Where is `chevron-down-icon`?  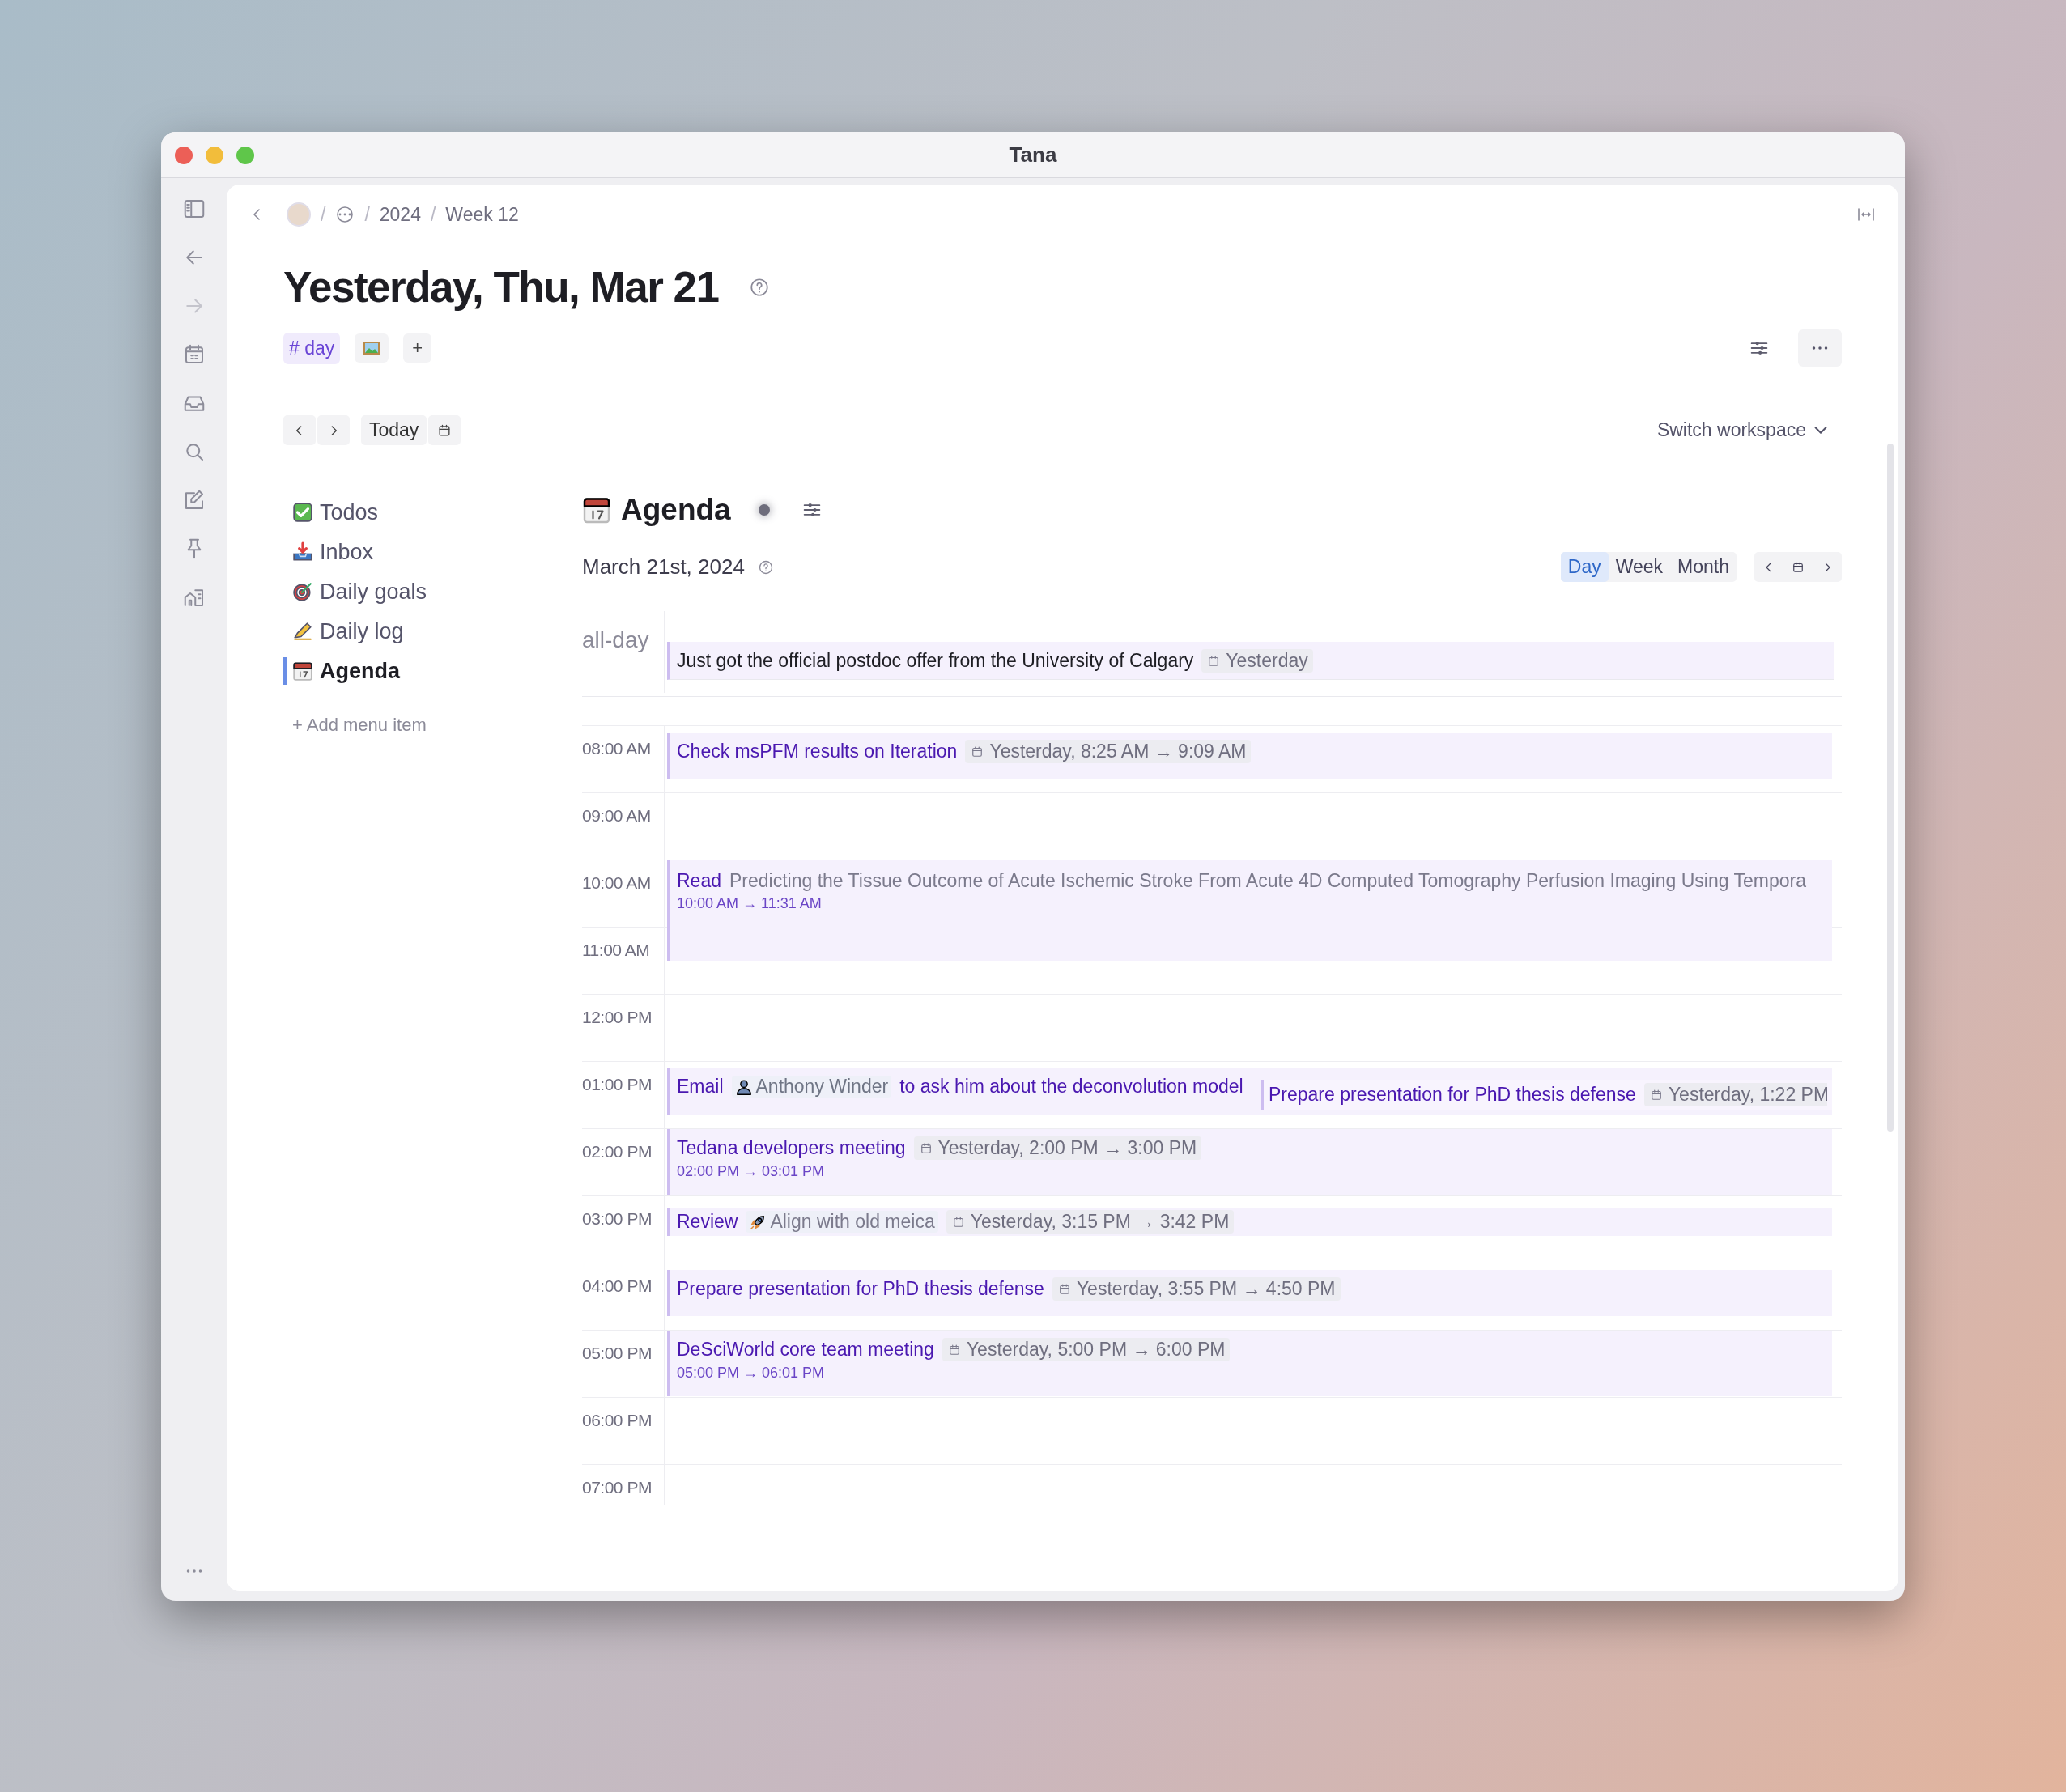 chevron-down-icon is located at coordinates (1820, 430).